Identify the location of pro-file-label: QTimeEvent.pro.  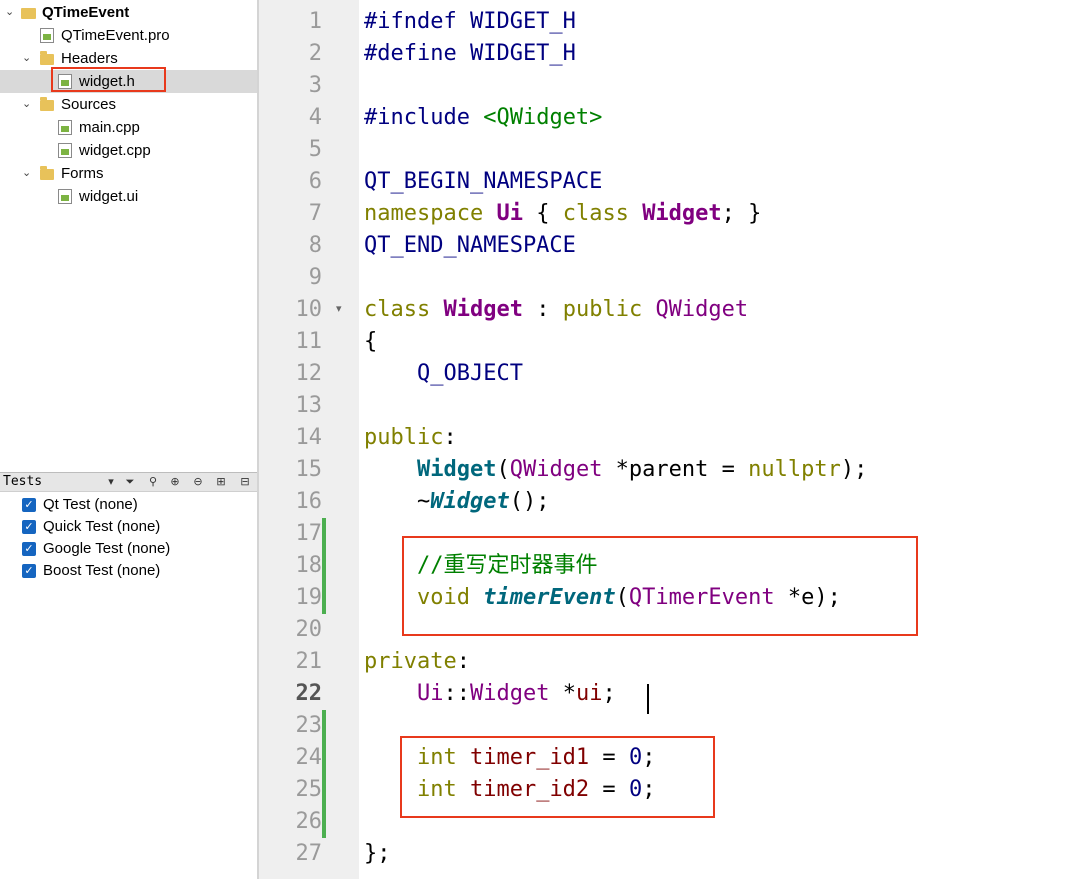
(115, 35).